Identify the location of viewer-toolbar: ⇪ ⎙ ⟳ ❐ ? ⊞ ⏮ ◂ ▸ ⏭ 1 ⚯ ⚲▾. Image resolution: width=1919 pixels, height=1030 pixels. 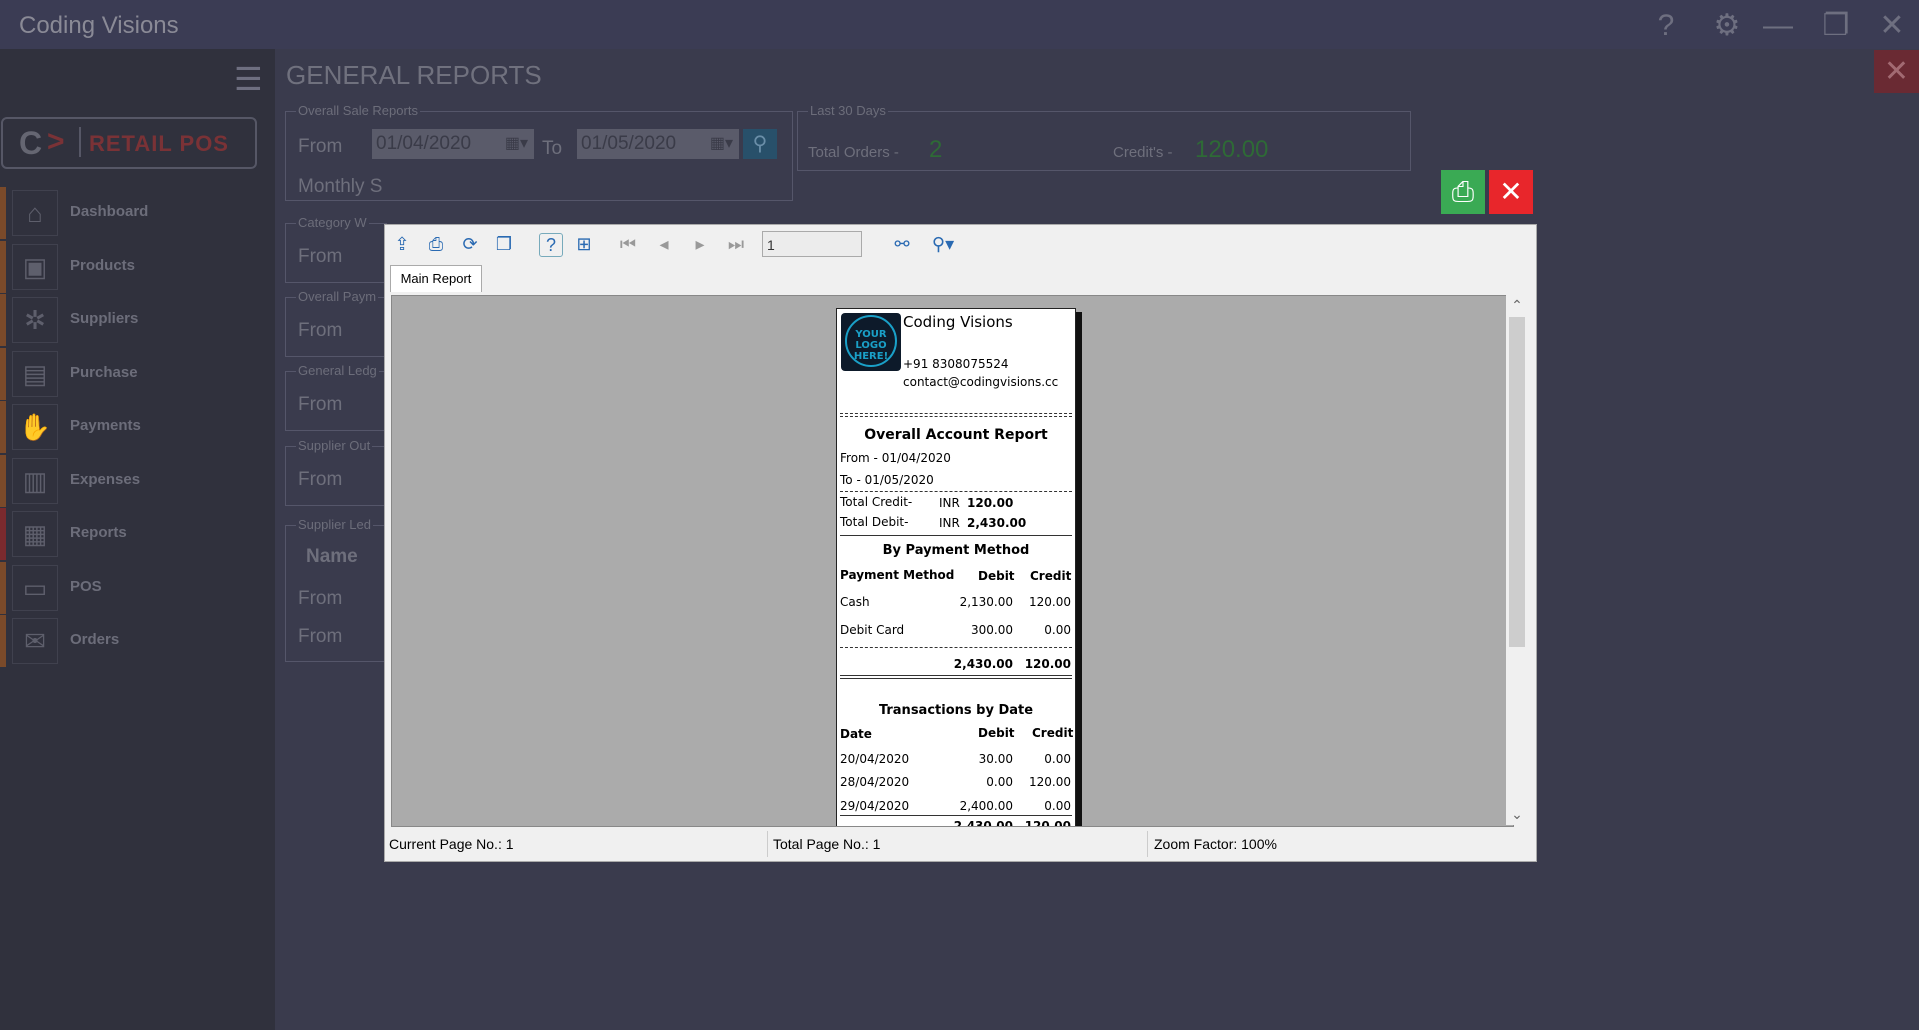
(960, 244).